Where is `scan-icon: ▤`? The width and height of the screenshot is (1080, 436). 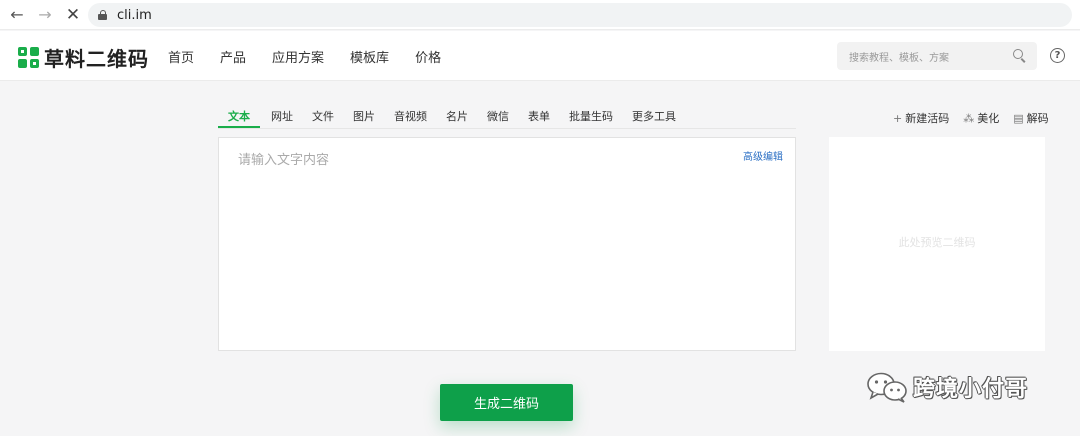
scan-icon: ▤ is located at coordinates (1018, 118).